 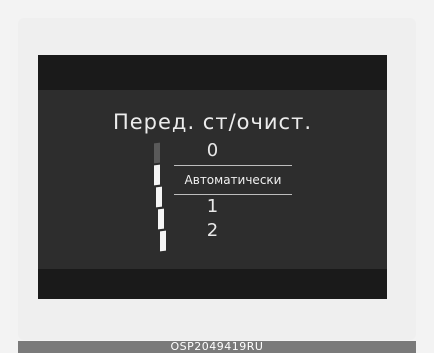 What do you see at coordinates (217, 347) in the screenshot?
I see `figure-code-caption: OSP2049419RU` at bounding box center [217, 347].